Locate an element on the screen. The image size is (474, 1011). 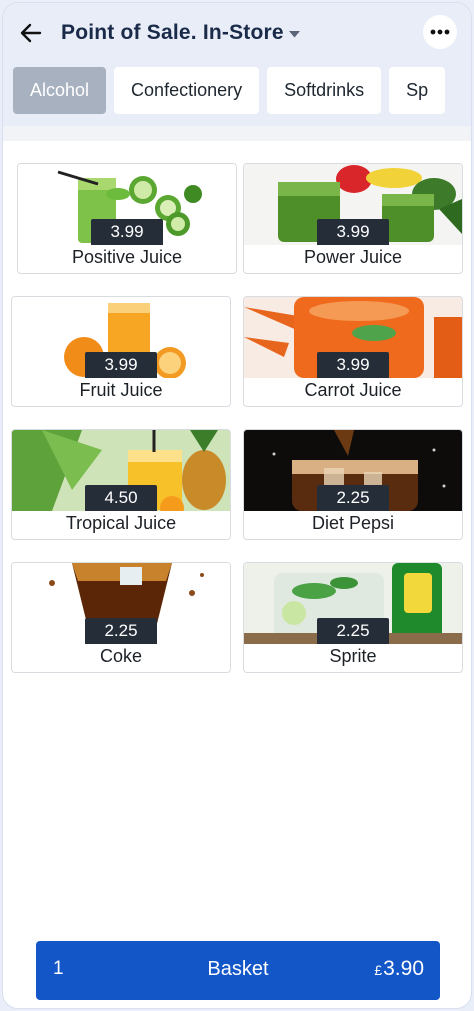
page-title: Point of Sale. In-Store is located at coordinates (172, 32).